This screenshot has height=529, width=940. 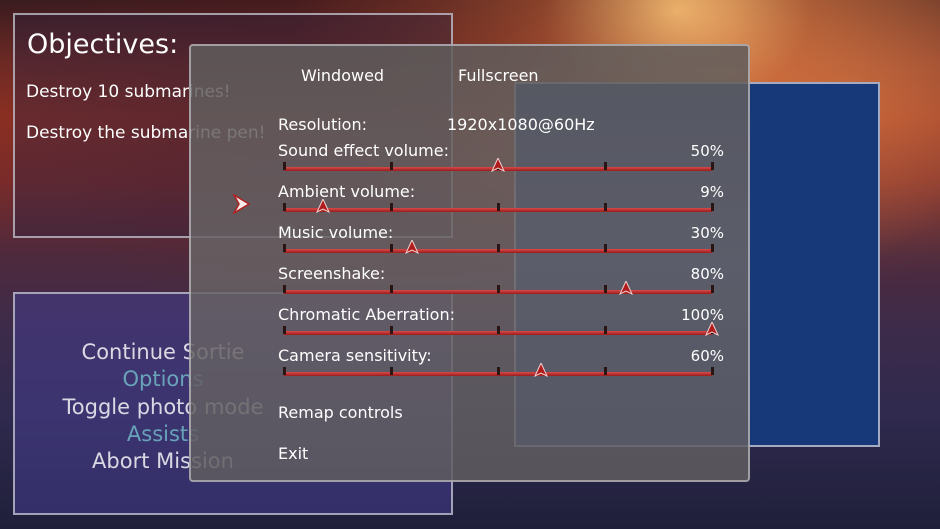 I want to click on music-volume-slider, so click(x=498, y=247).